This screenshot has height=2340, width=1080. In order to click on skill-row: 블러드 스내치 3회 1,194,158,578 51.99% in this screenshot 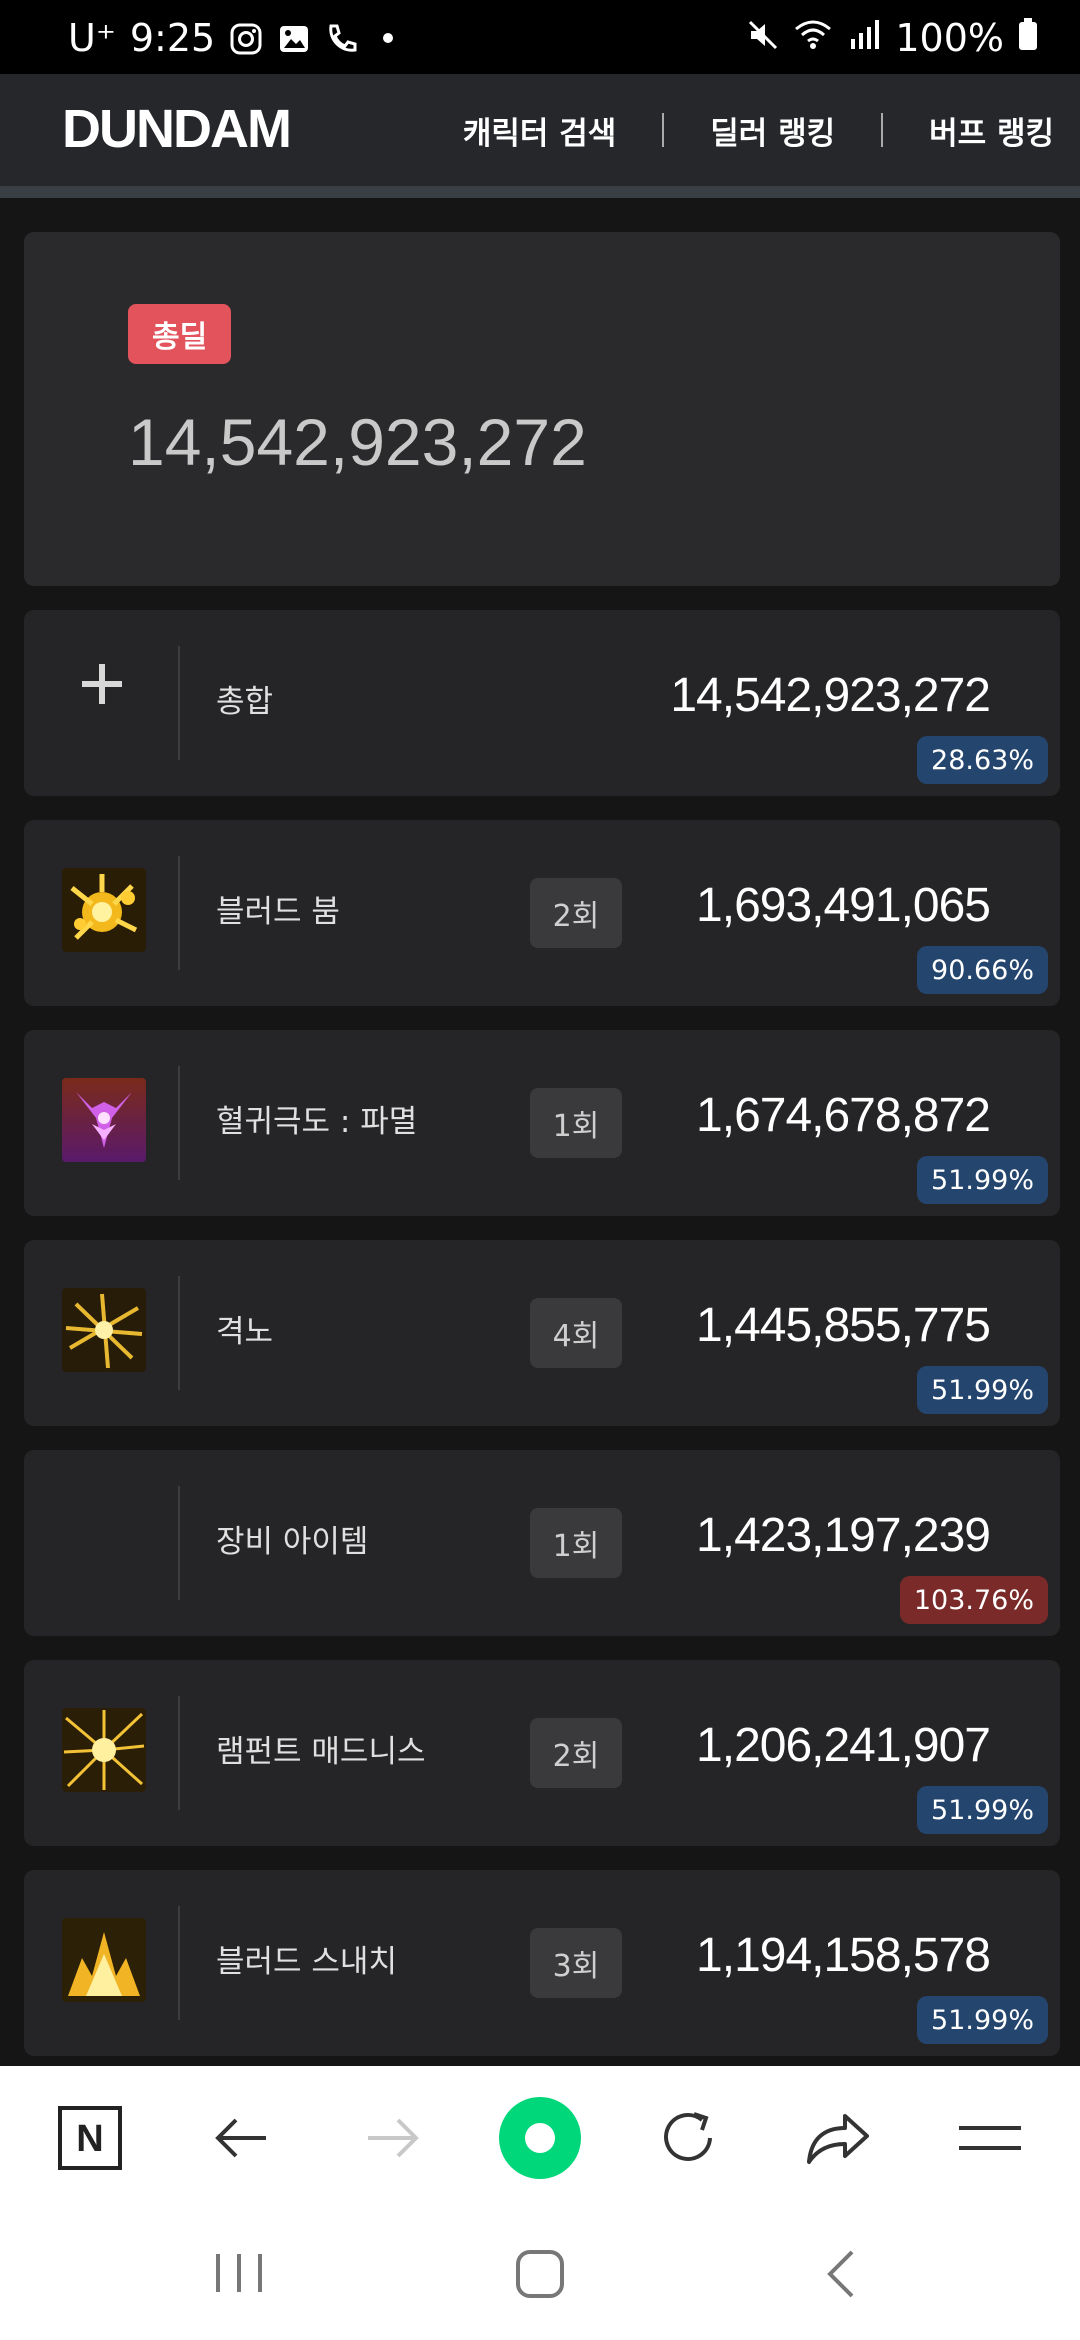, I will do `click(542, 1963)`.